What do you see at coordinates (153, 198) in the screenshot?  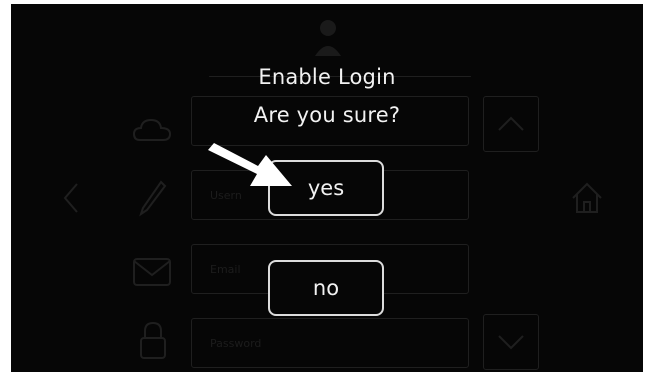 I see `pen-icon` at bounding box center [153, 198].